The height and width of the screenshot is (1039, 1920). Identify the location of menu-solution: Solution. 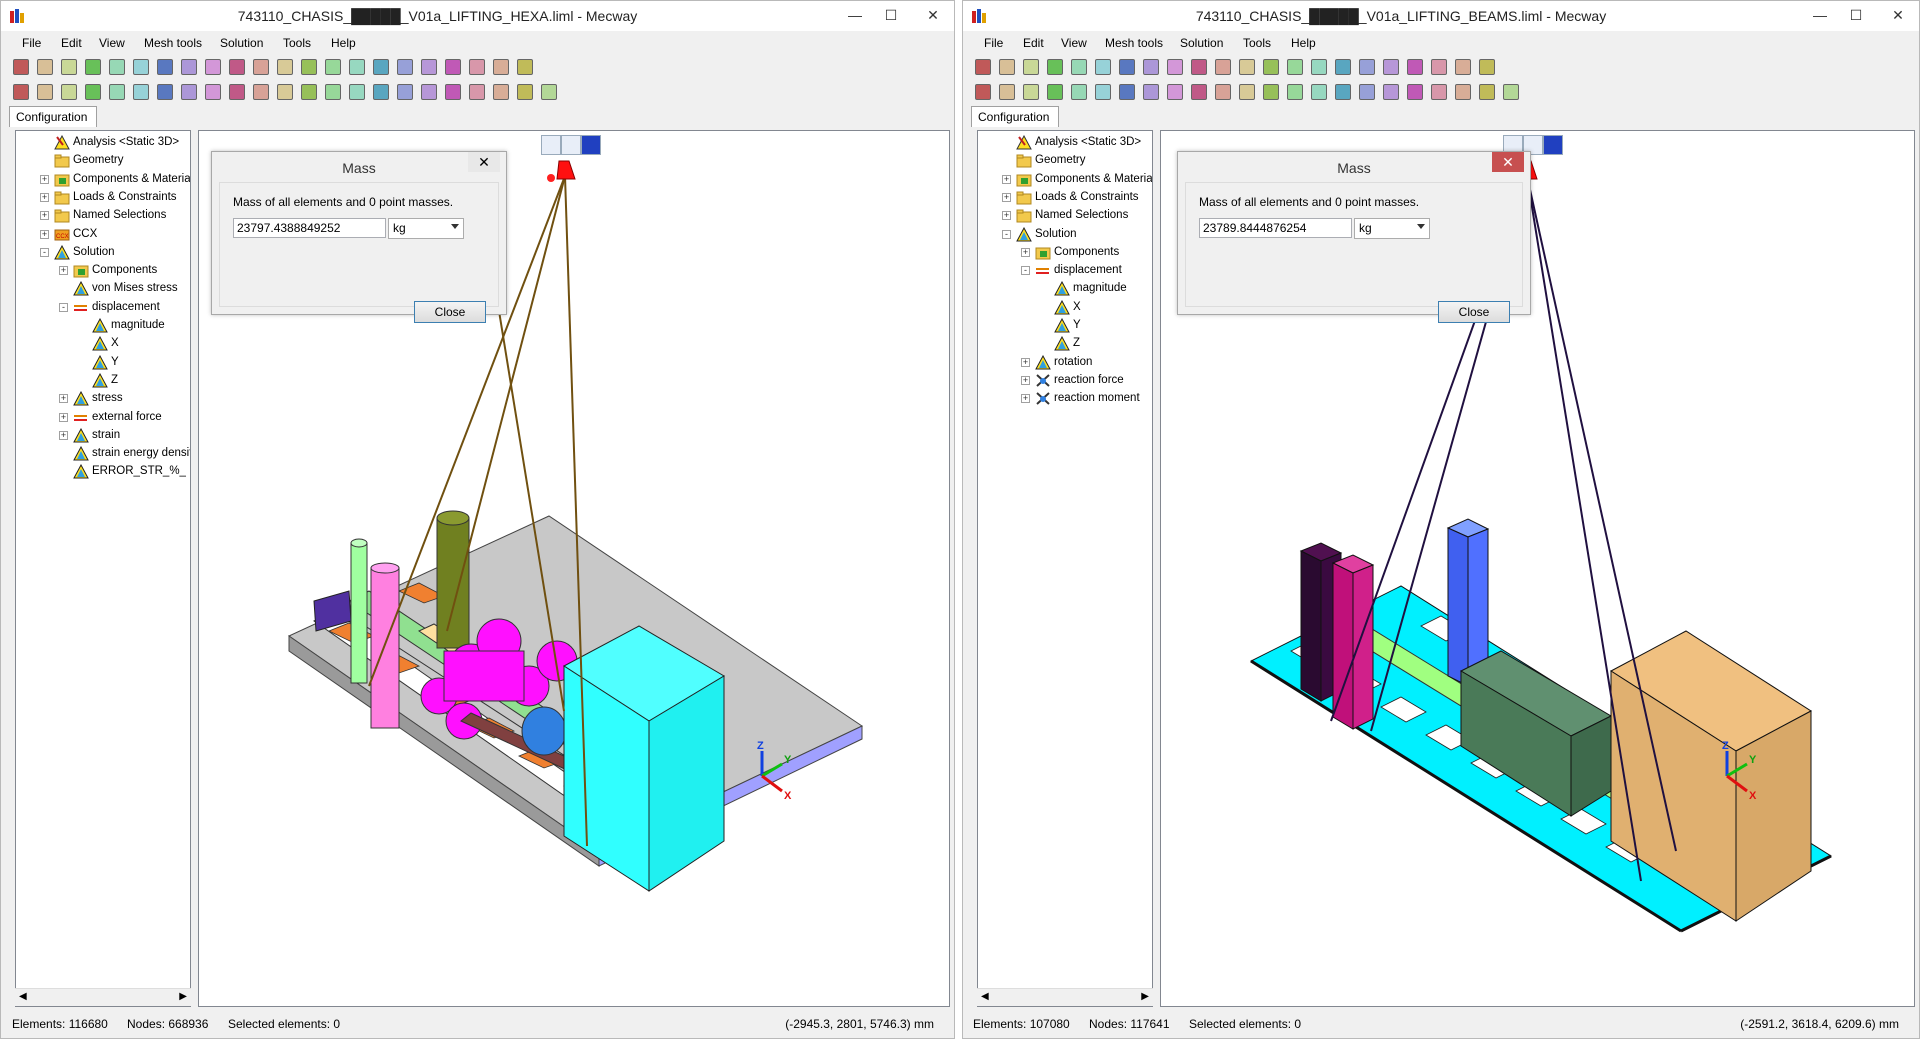
(1201, 43).